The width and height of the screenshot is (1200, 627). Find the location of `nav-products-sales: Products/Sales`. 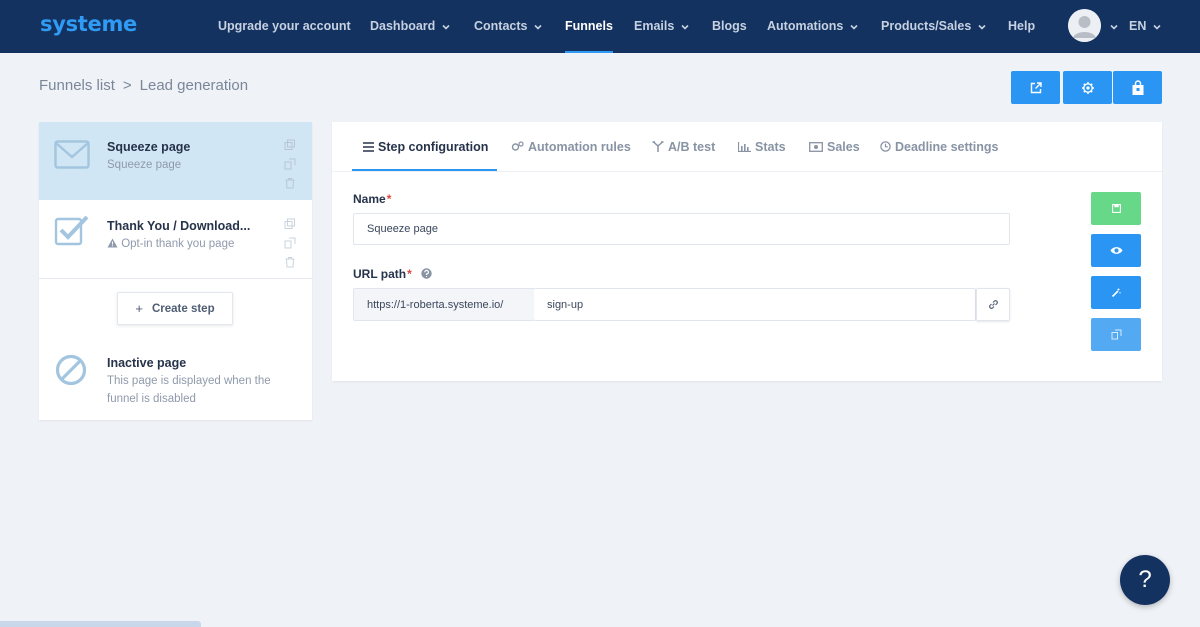

nav-products-sales: Products/Sales is located at coordinates (933, 26).